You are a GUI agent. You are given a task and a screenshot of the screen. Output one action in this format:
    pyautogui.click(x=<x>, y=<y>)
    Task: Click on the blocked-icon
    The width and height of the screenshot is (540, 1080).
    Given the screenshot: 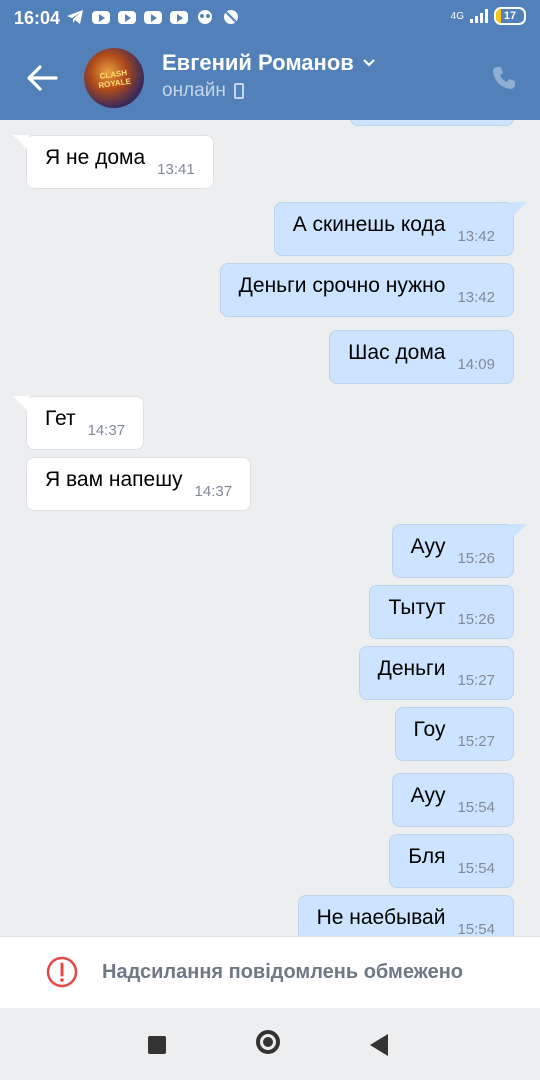 What is the action you would take?
    pyautogui.click(x=231, y=17)
    